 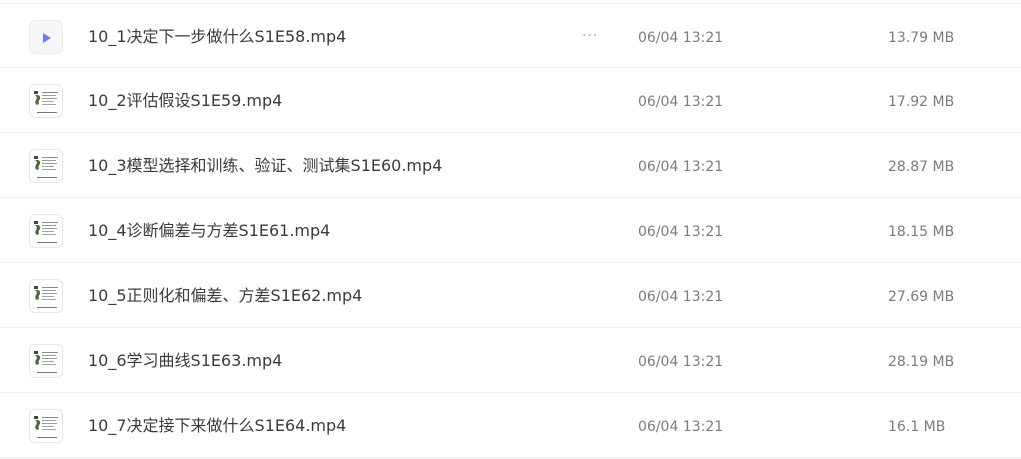 I want to click on file-size: 13.79 MB, so click(x=921, y=38).